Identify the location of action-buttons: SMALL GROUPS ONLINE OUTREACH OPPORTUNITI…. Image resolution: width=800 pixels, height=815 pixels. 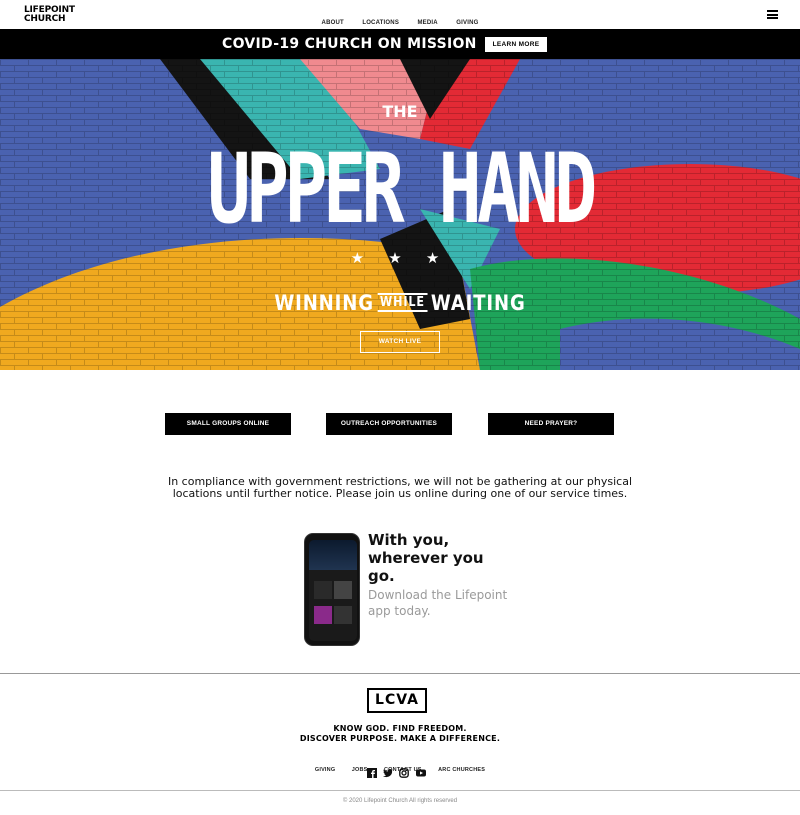
(400, 424).